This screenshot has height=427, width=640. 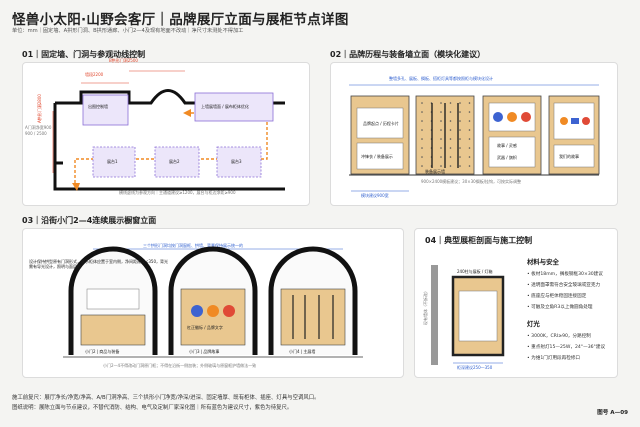 What do you see at coordinates (177, 192) in the screenshot?
I see `section1-caption: 横线虚线为参观方向｜主通道建议≥1200，展台与柜边净距≥900` at bounding box center [177, 192].